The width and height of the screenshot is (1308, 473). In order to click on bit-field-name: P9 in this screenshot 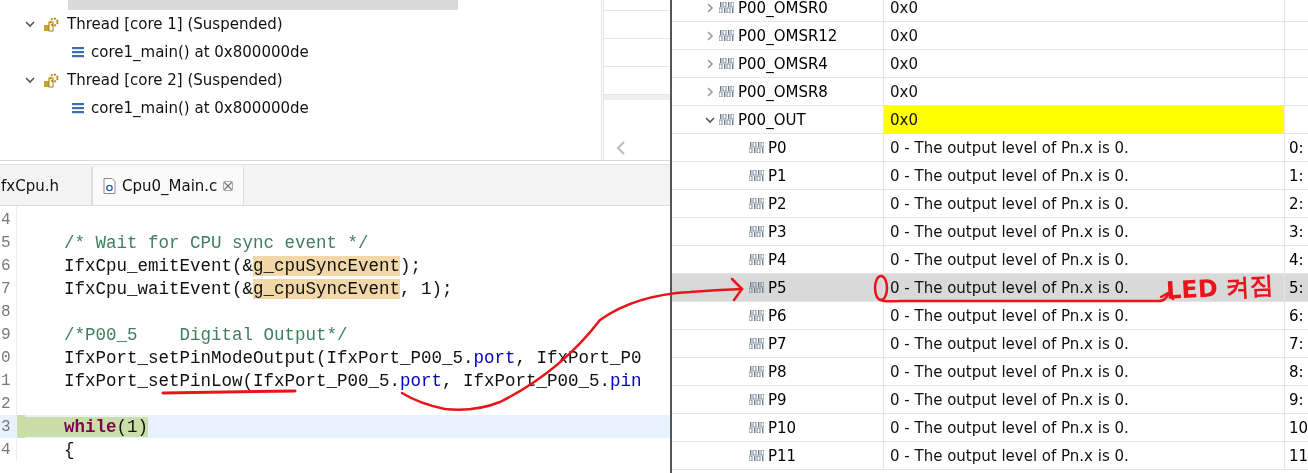, I will do `click(777, 399)`.